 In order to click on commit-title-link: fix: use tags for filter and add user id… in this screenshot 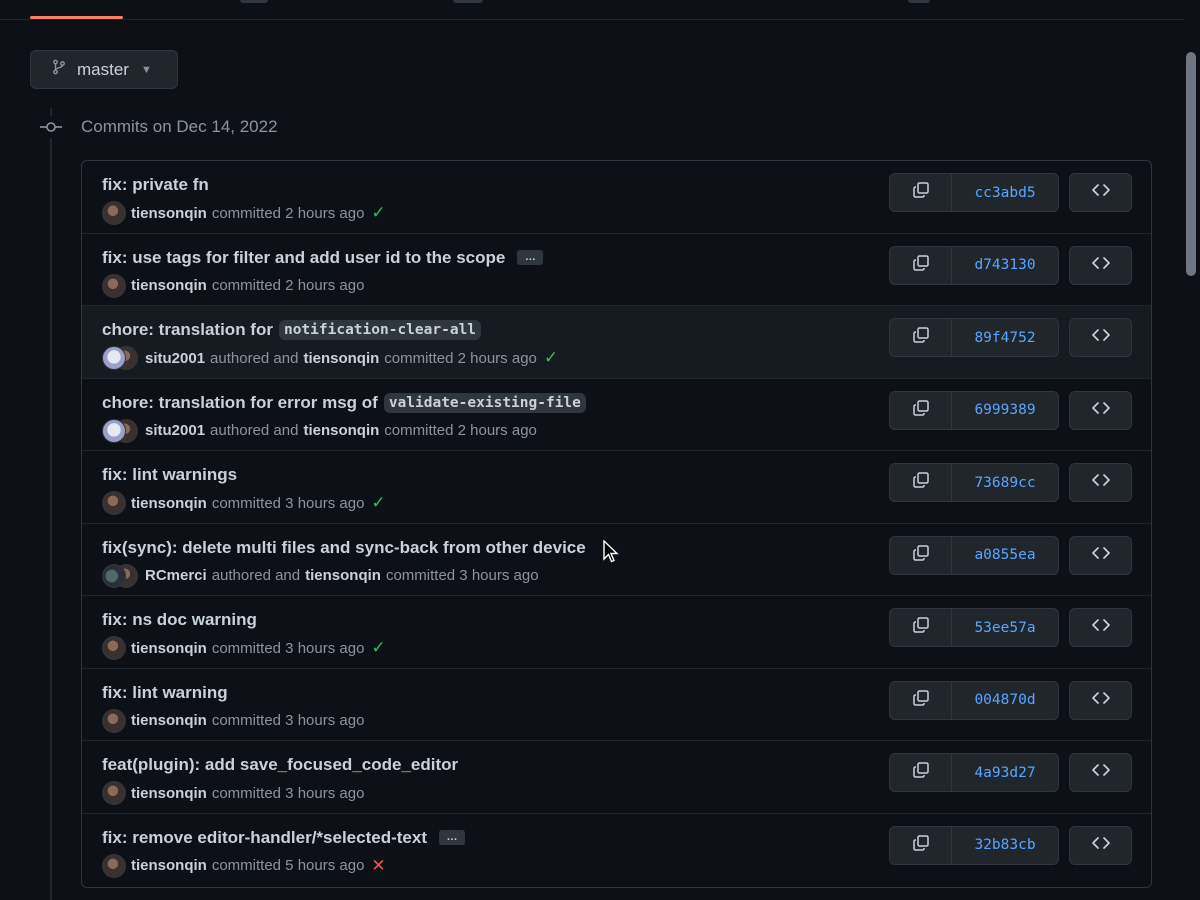, I will do `click(303, 258)`.